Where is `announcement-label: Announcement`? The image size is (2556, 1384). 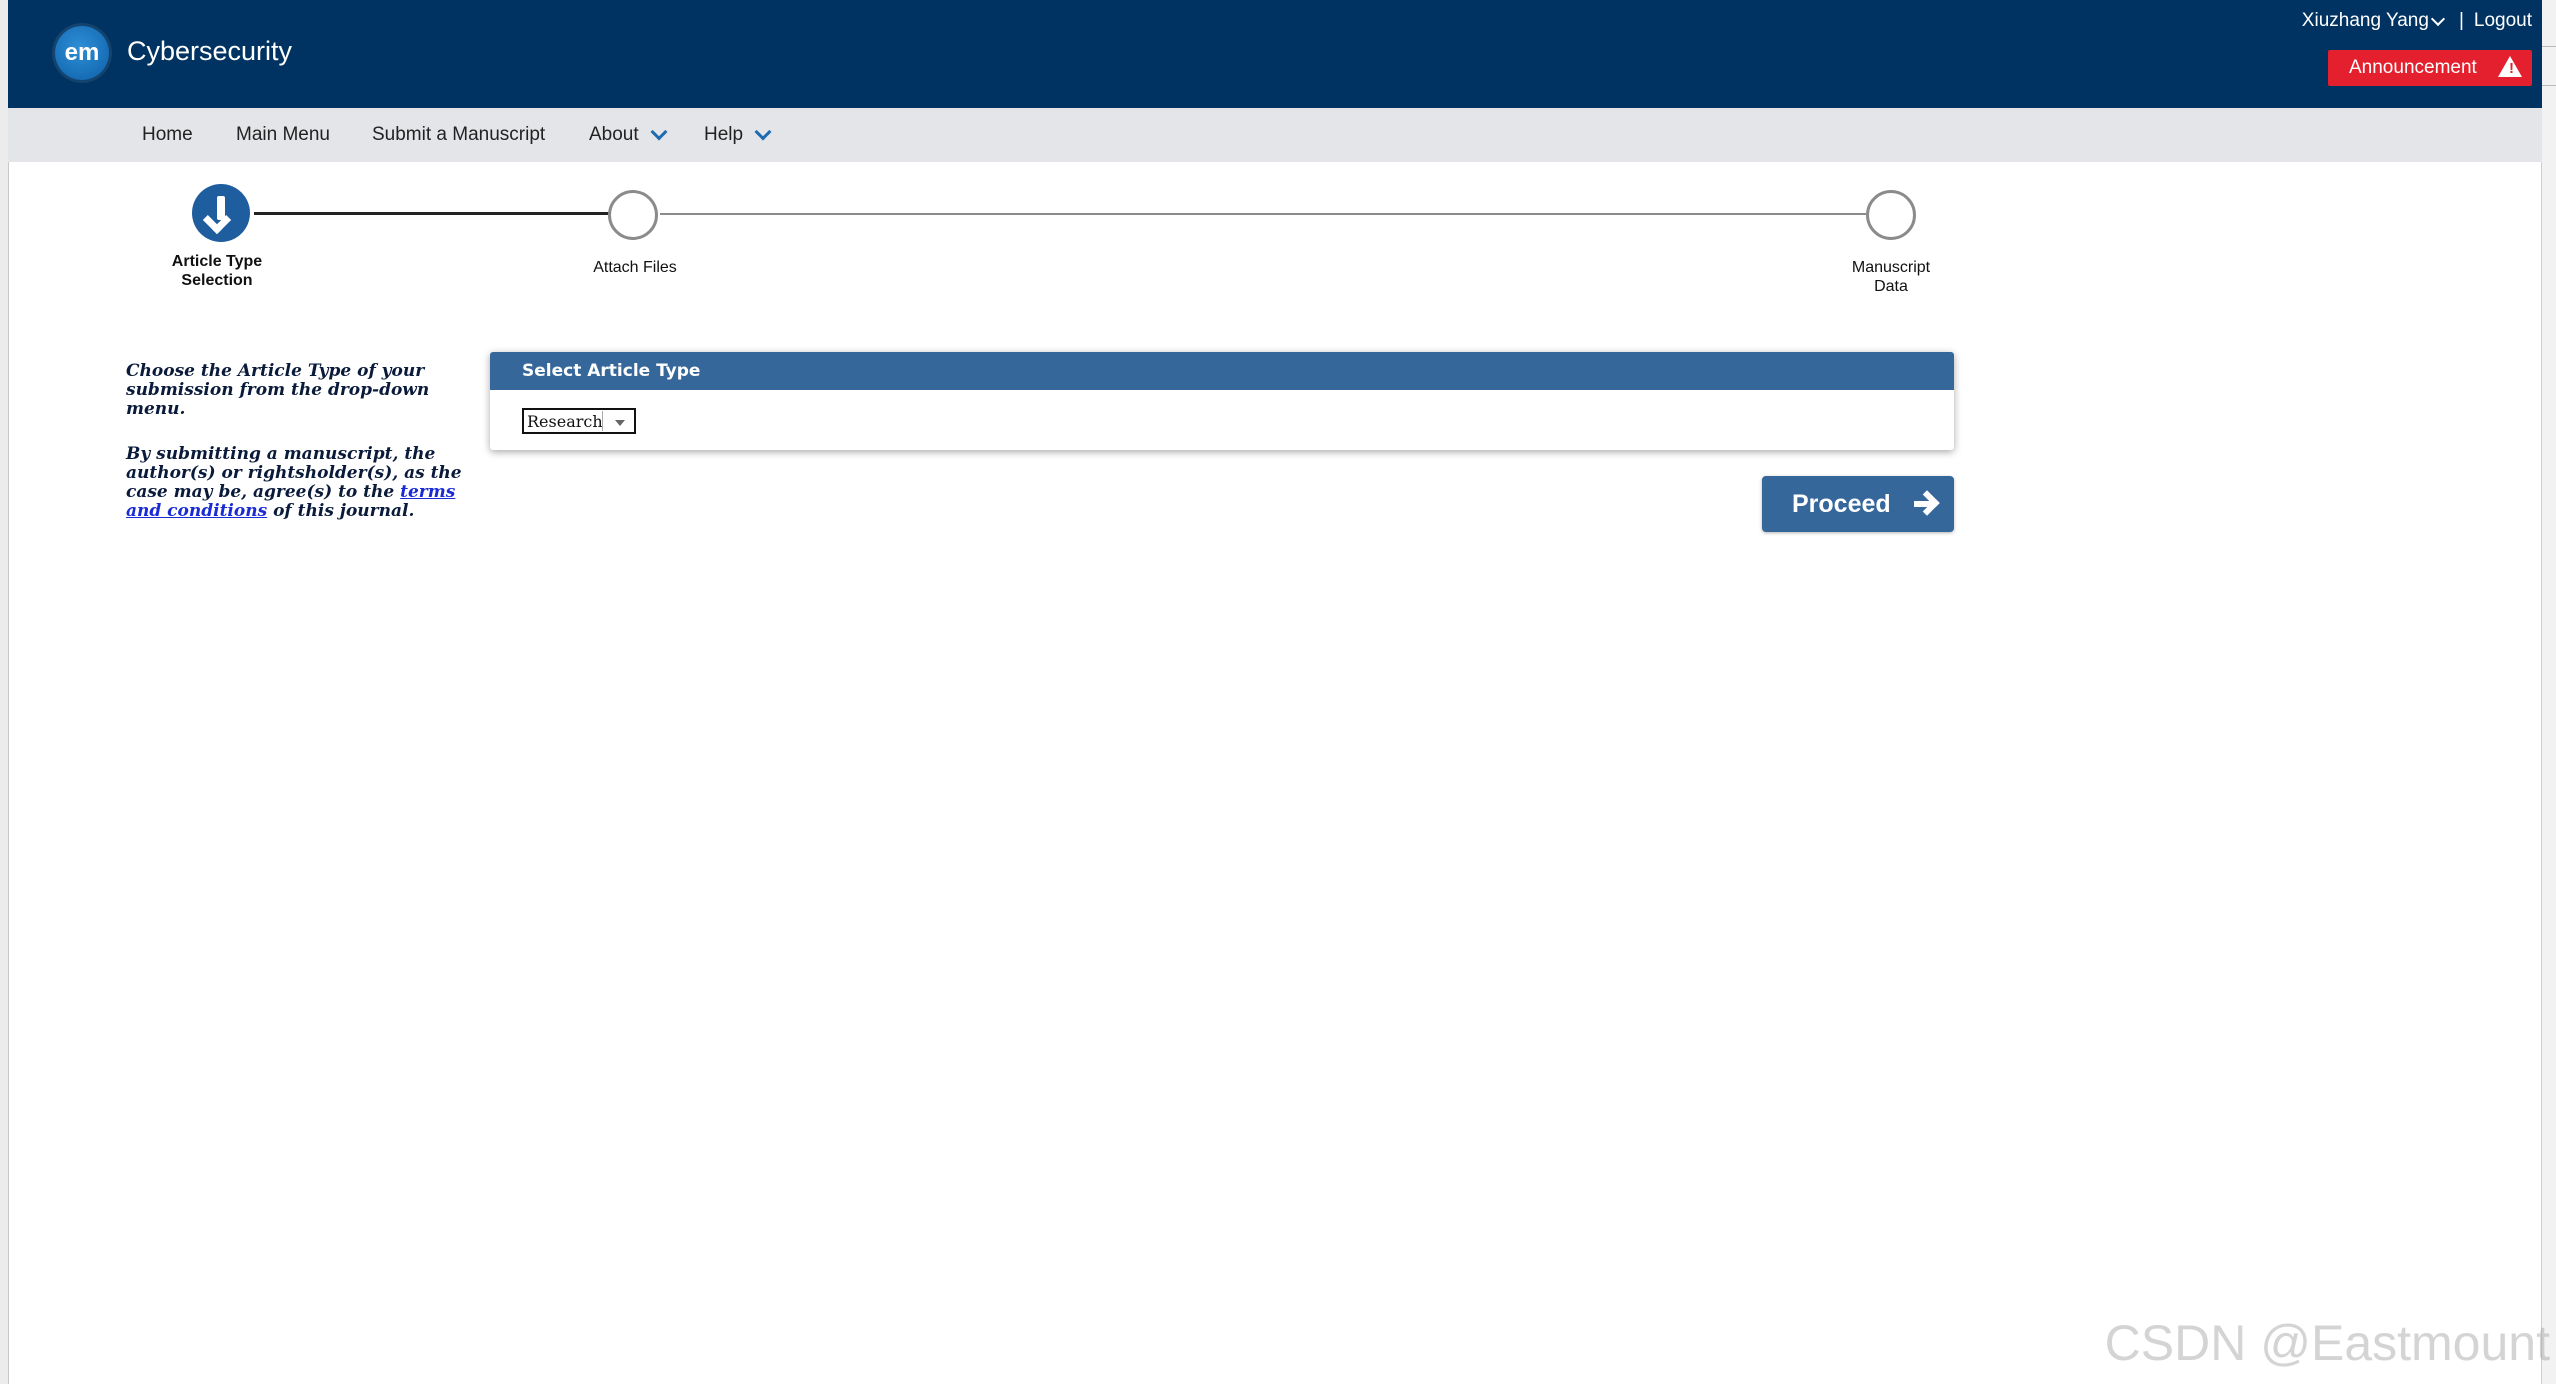
announcement-label: Announcement is located at coordinates (2413, 67).